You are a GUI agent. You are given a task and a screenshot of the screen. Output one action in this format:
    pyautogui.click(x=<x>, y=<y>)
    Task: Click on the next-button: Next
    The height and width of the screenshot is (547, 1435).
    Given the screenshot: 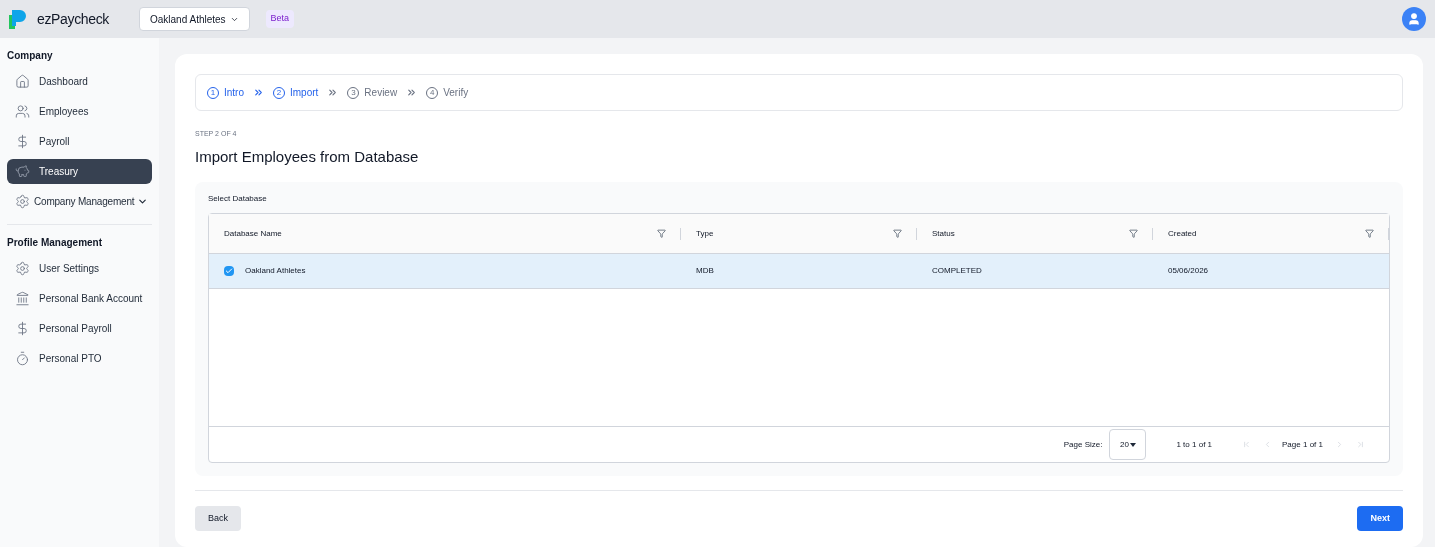 What is the action you would take?
    pyautogui.click(x=1380, y=518)
    